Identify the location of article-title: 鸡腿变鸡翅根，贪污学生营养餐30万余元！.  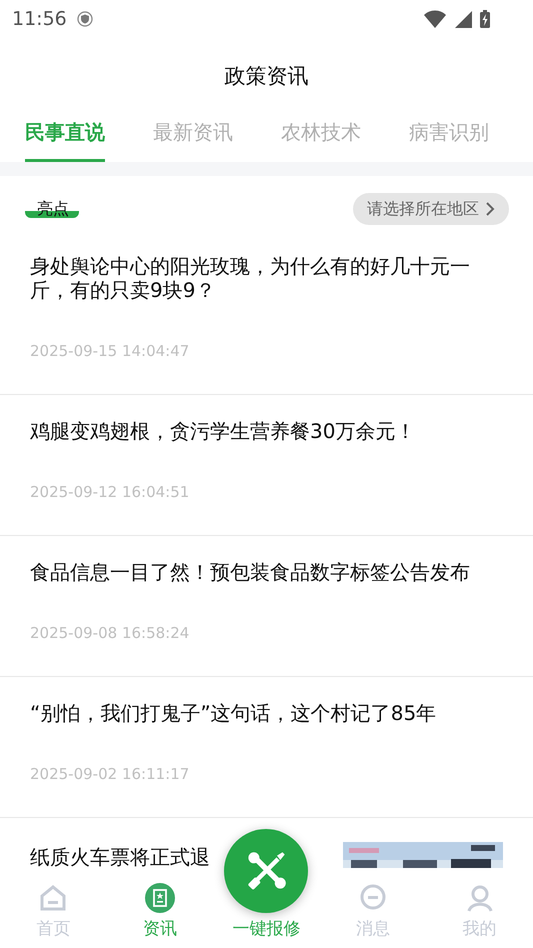
(256, 431).